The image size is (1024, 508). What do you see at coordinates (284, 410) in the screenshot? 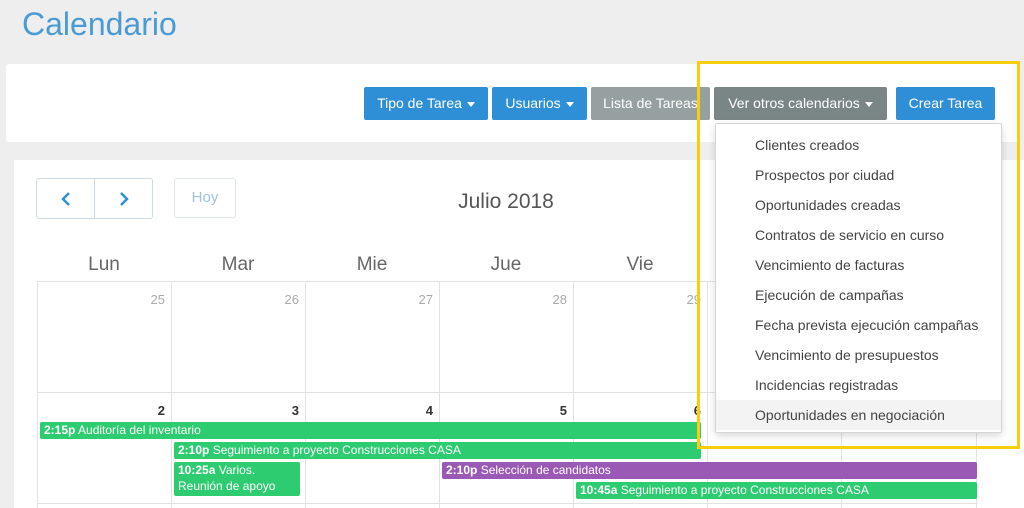
I see `day-number: 3` at bounding box center [284, 410].